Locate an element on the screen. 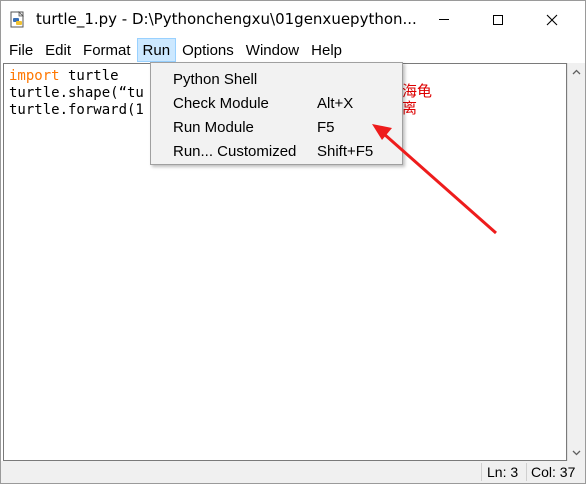  menu-options: Options is located at coordinates (208, 50).